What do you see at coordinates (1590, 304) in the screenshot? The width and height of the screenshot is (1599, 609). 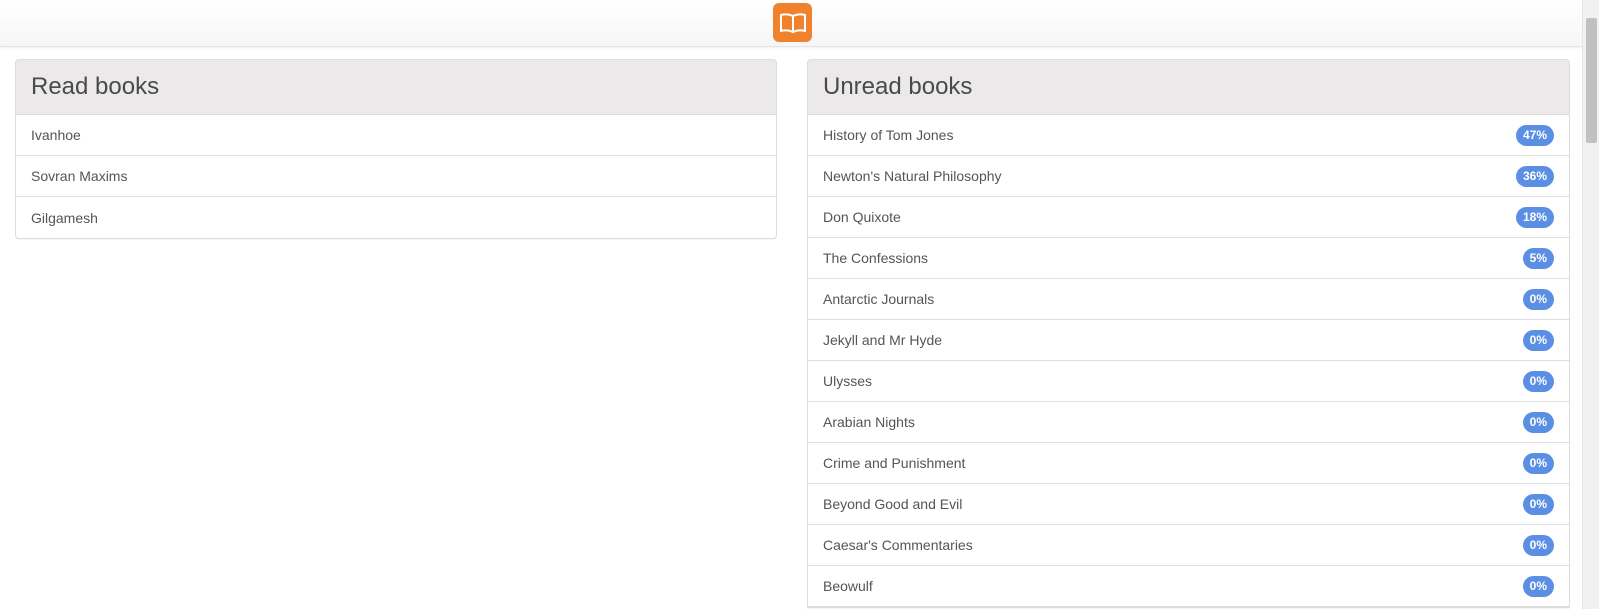 I see `page-scrollbar` at bounding box center [1590, 304].